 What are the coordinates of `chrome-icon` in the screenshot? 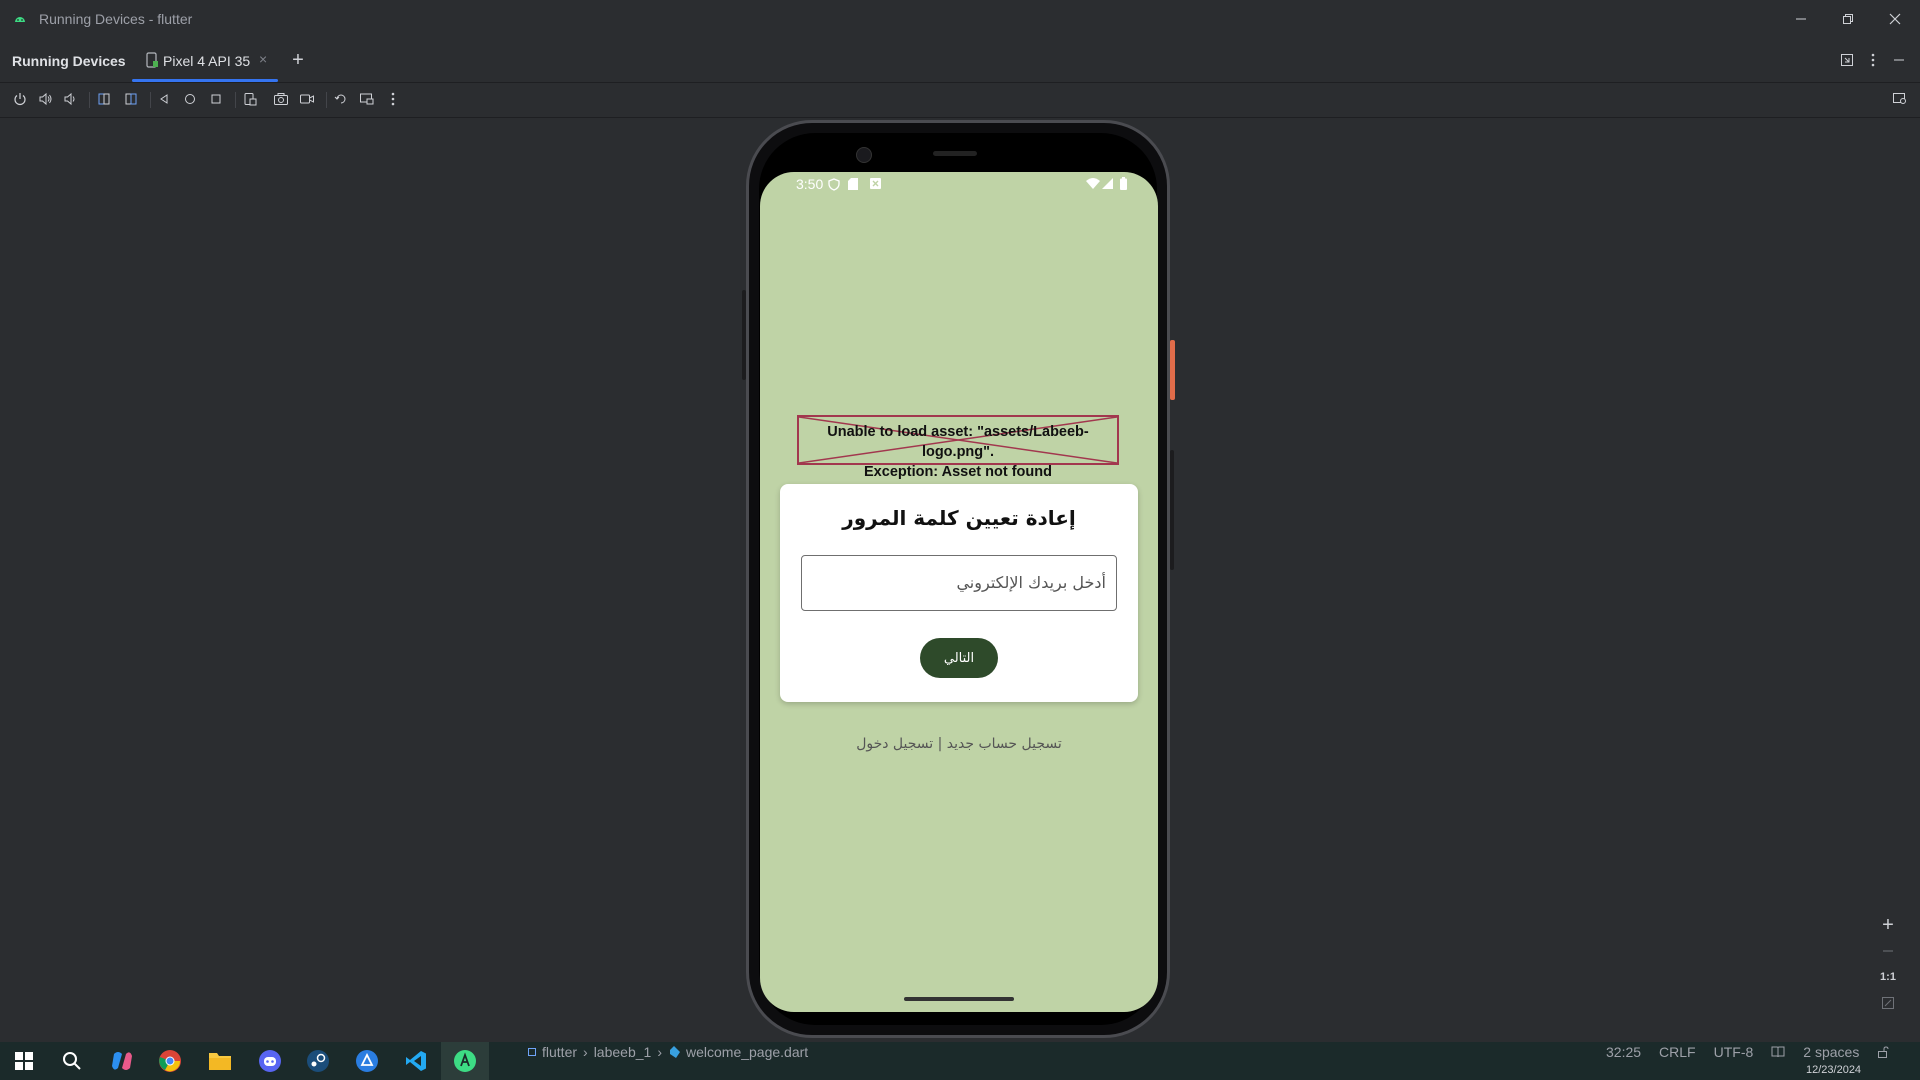 It's located at (170, 1061).